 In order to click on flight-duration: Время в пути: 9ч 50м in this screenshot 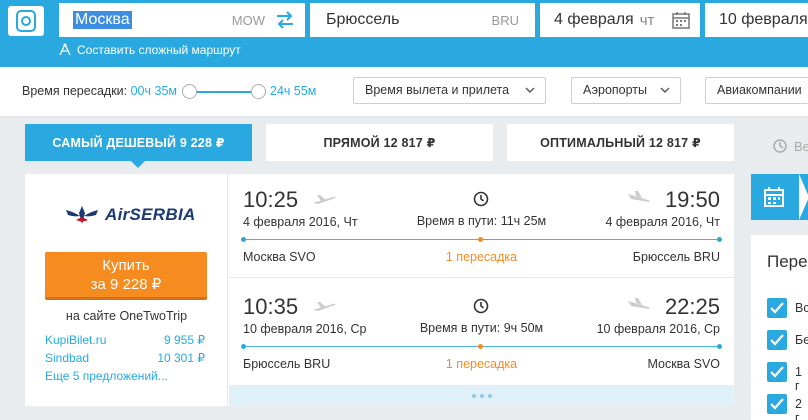, I will do `click(481, 328)`.